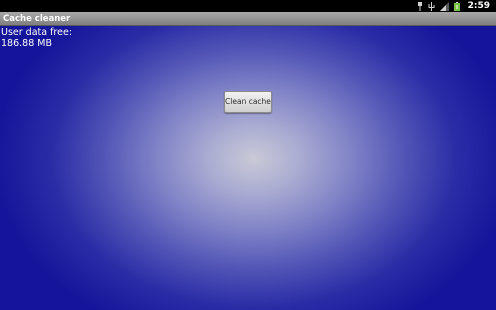 The width and height of the screenshot is (496, 310). What do you see at coordinates (431, 6) in the screenshot?
I see `usb-icon` at bounding box center [431, 6].